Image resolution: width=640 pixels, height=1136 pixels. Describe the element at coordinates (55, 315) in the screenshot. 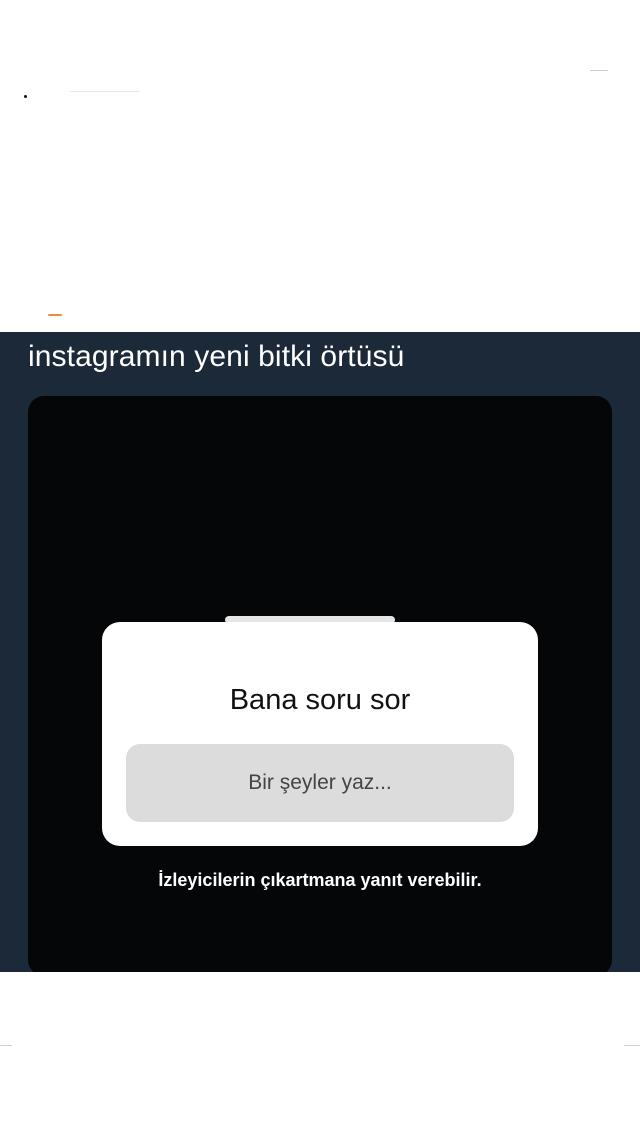

I see `orange-mark` at that location.